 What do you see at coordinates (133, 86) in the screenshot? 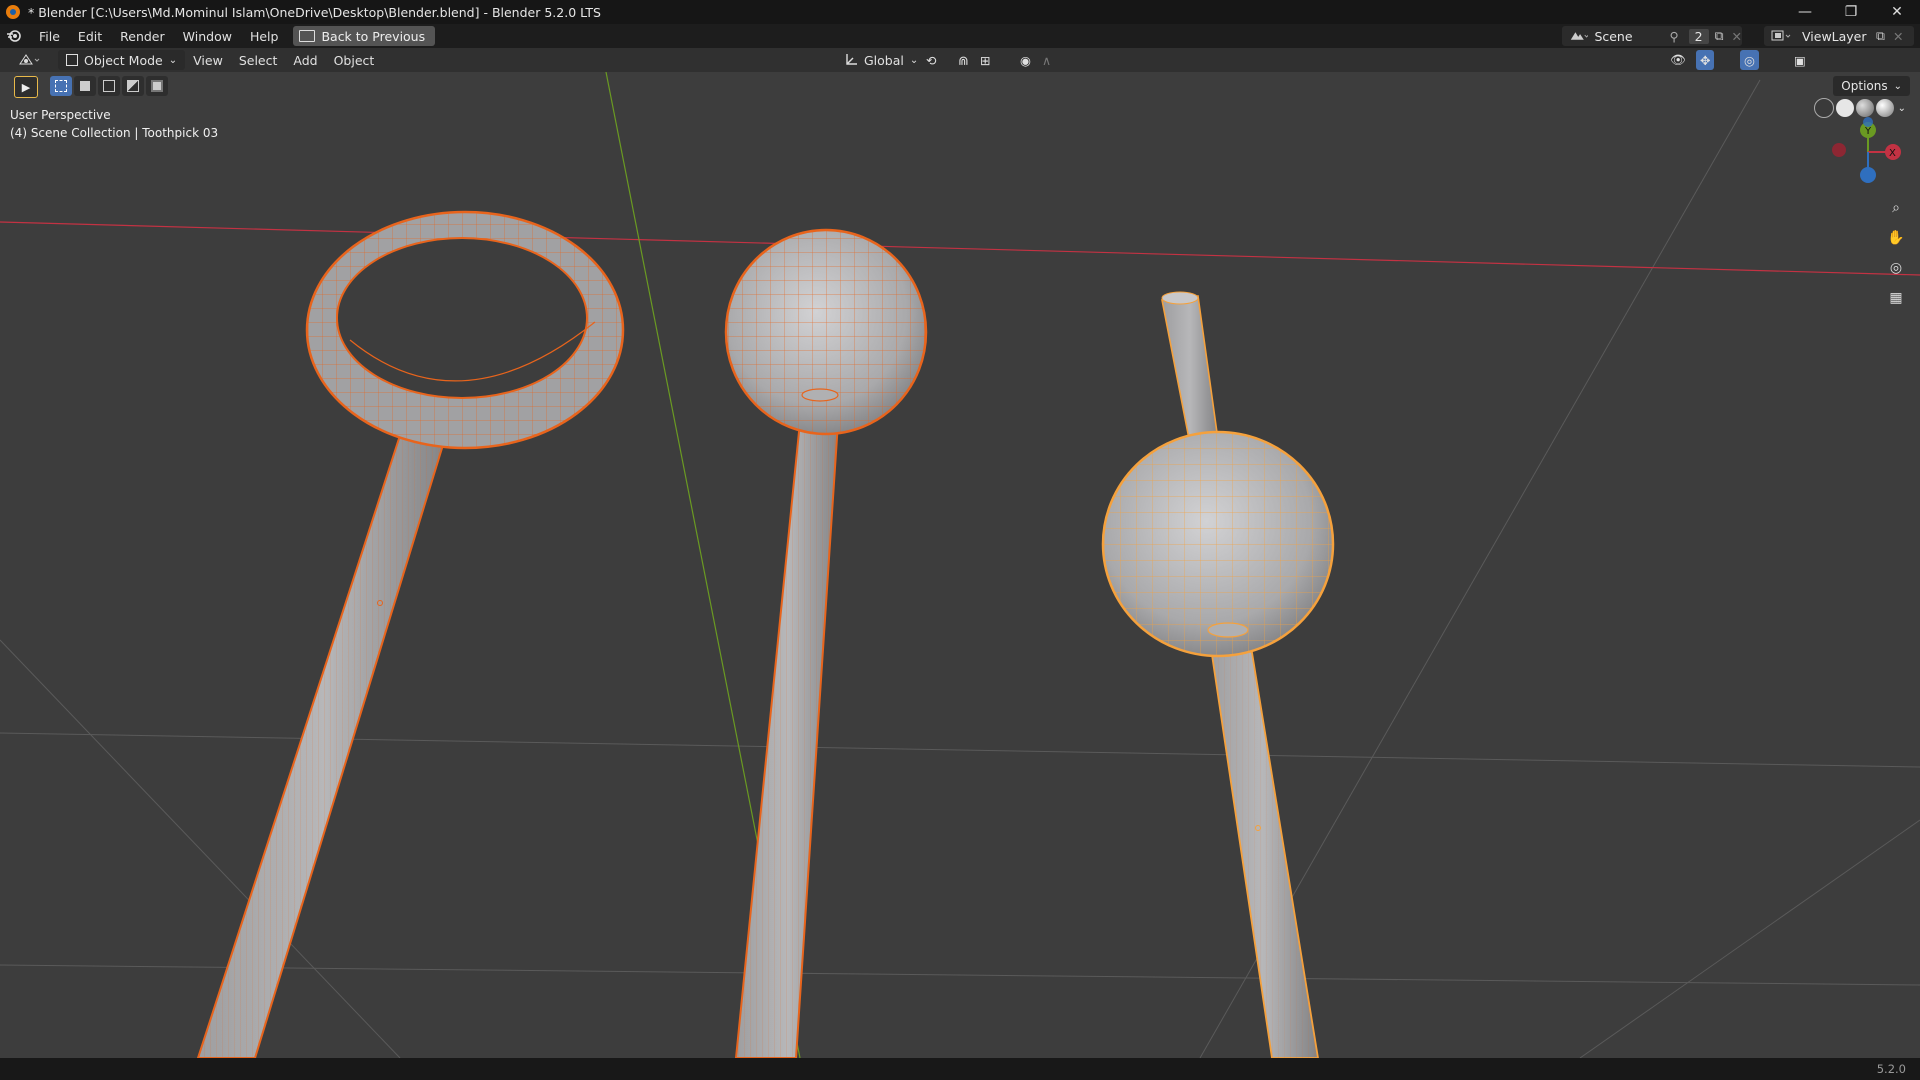
I see `select-invert-icon` at bounding box center [133, 86].